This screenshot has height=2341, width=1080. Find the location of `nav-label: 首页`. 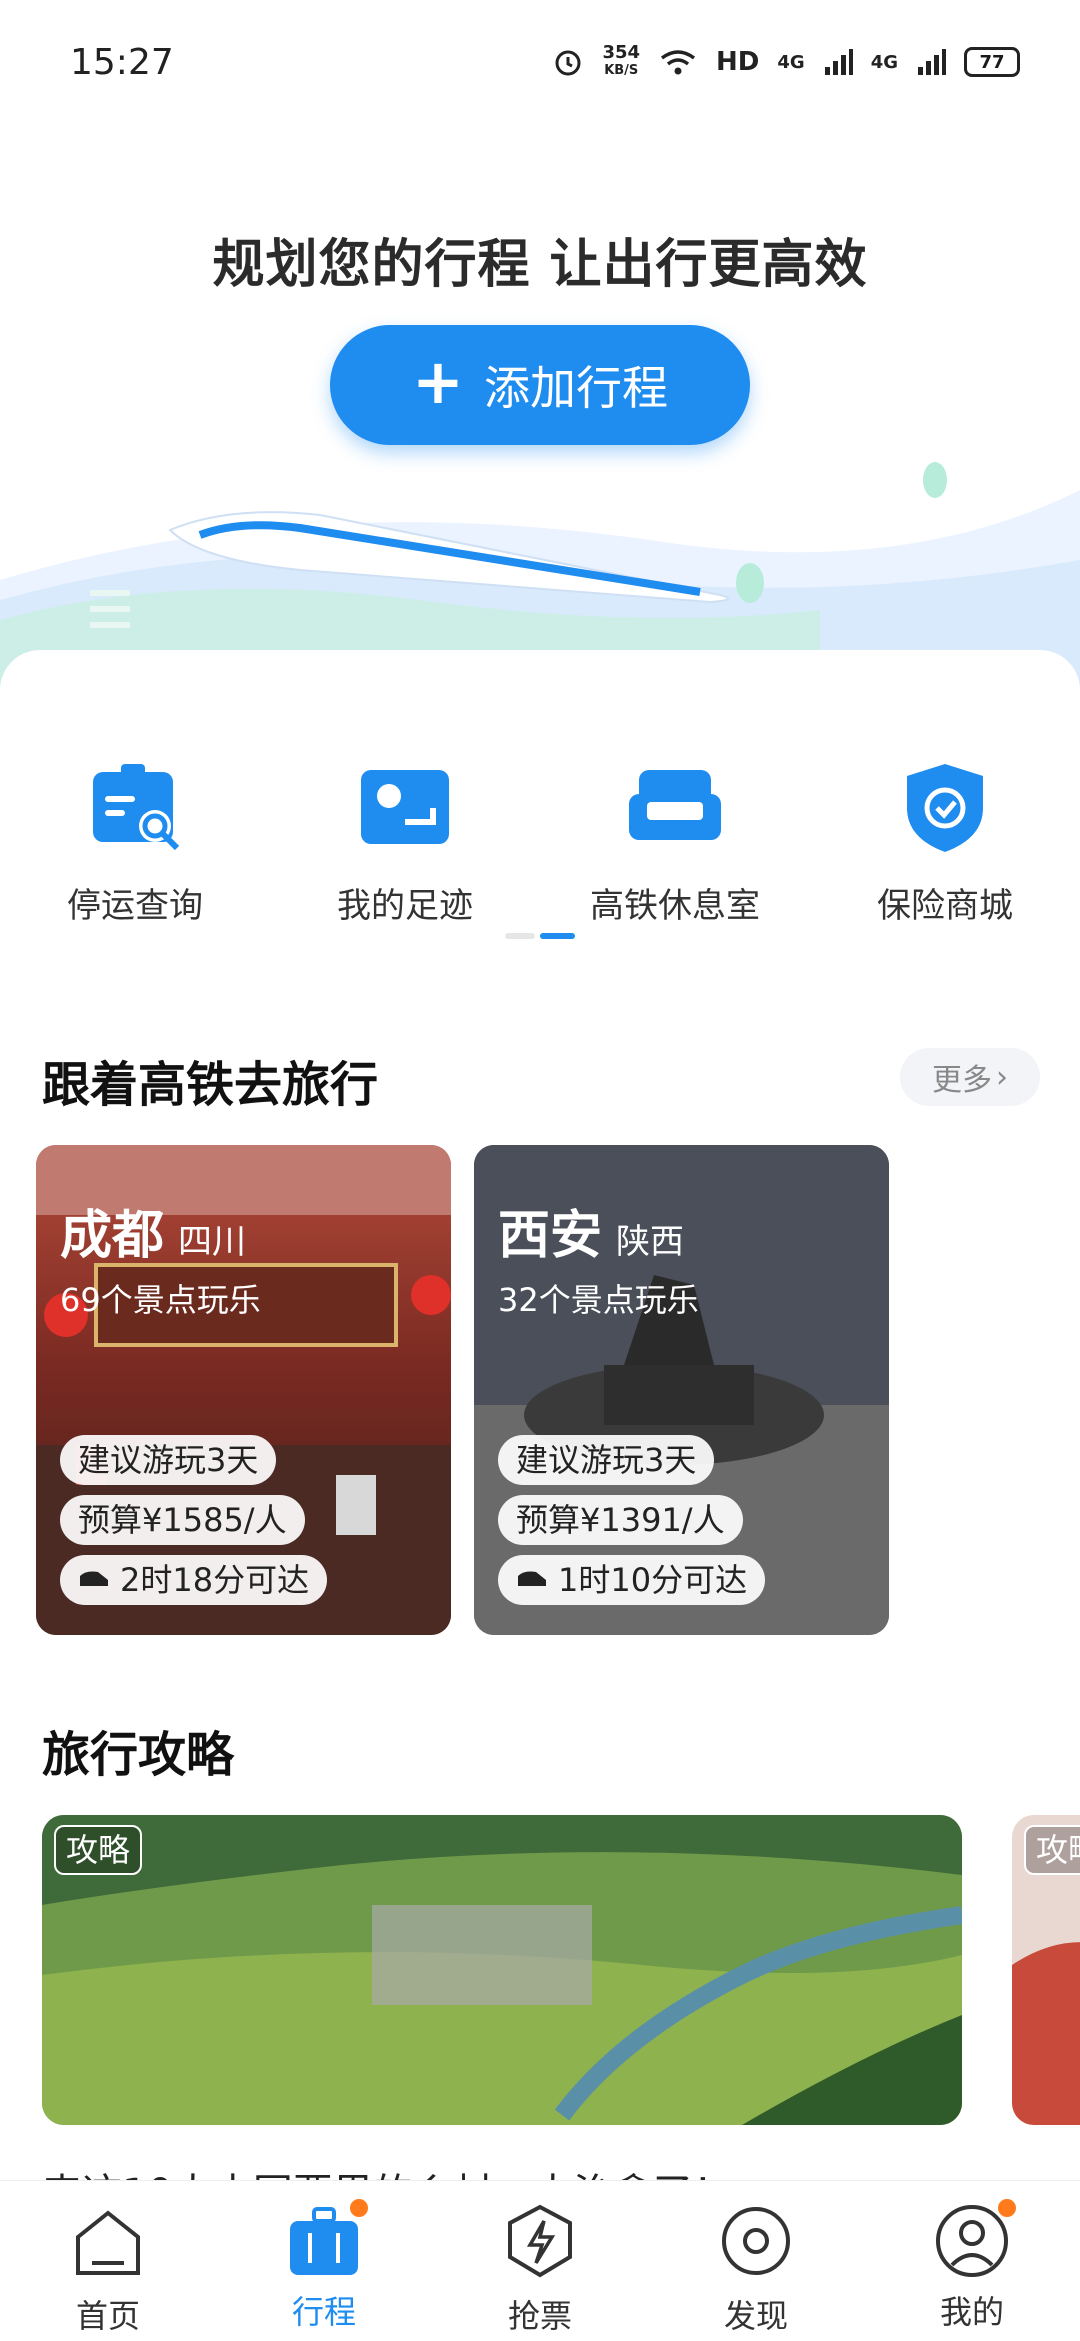

nav-label: 首页 is located at coordinates (107, 2316).